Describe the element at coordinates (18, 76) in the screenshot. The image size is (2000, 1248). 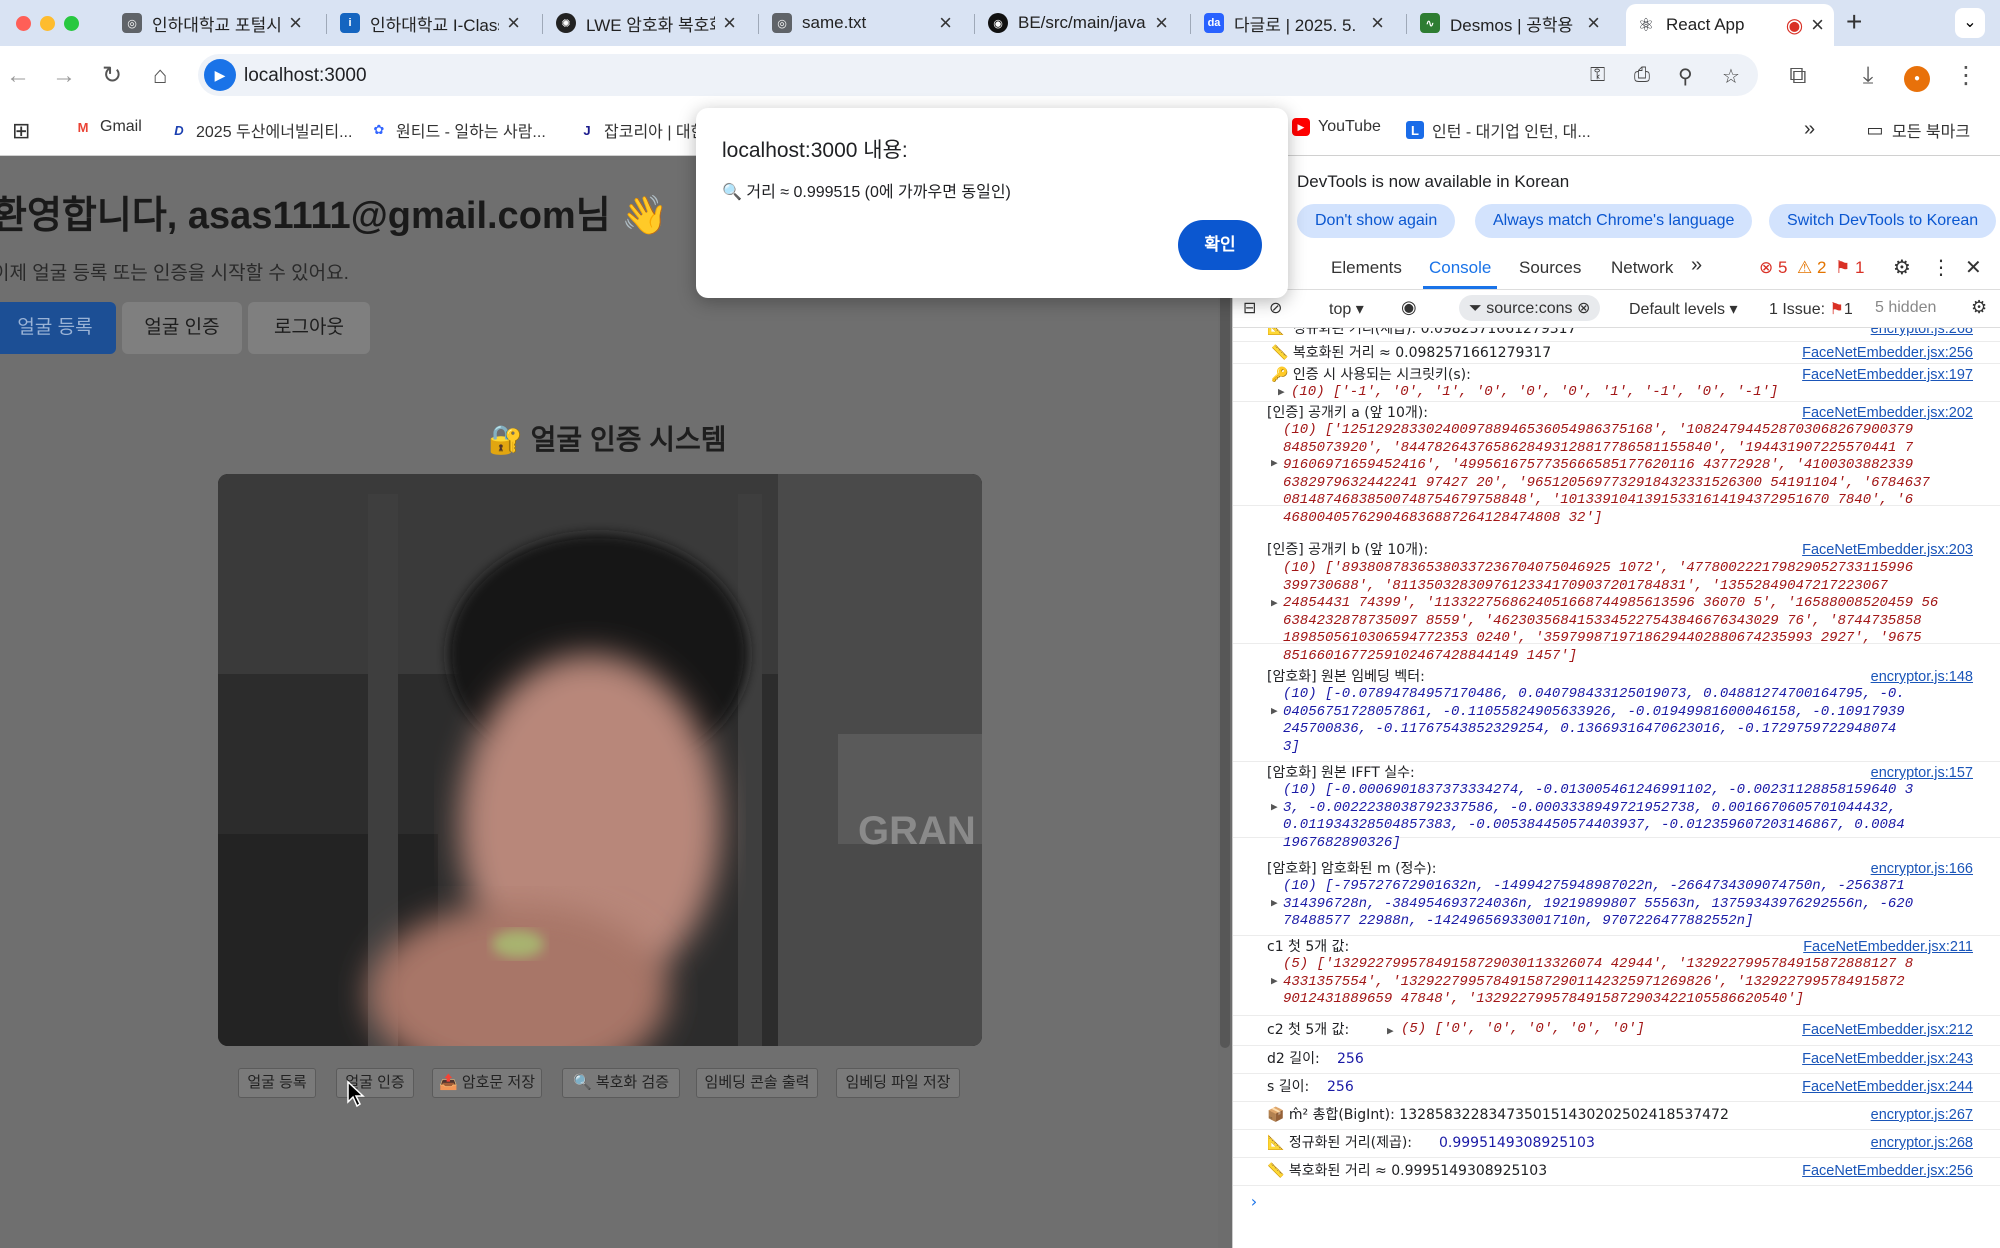
I see `back-button: ←` at that location.